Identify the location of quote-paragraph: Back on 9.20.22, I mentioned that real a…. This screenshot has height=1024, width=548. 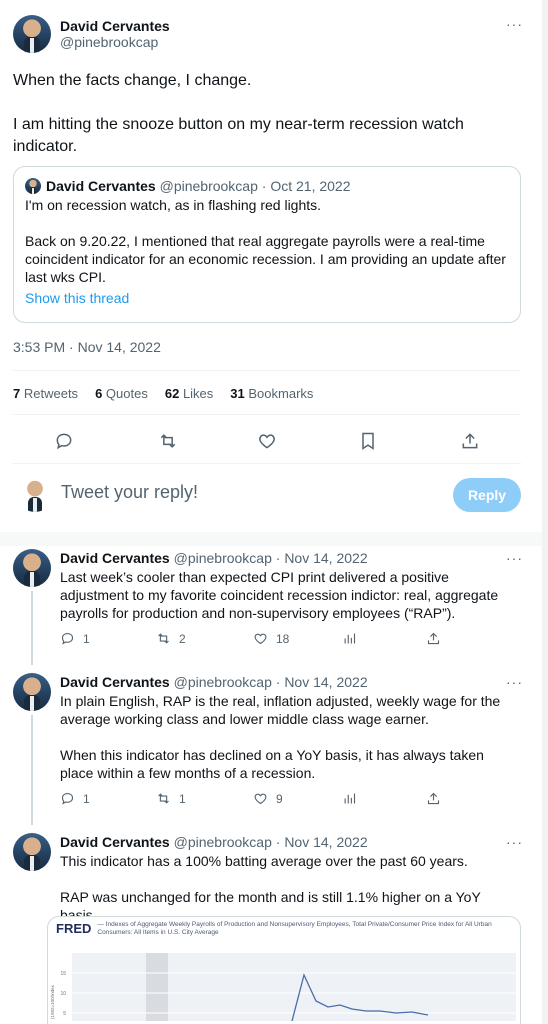
(265, 259).